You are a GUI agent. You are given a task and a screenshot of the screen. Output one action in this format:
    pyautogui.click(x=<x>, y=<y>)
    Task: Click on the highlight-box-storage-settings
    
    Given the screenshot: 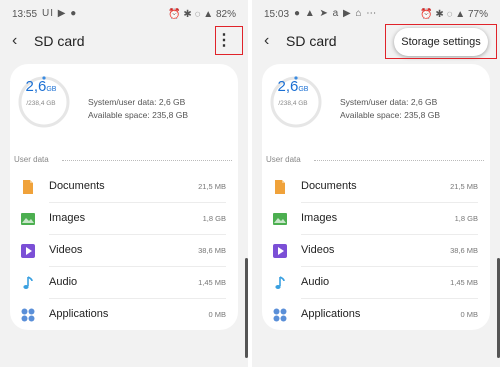 What is the action you would take?
    pyautogui.click(x=441, y=41)
    